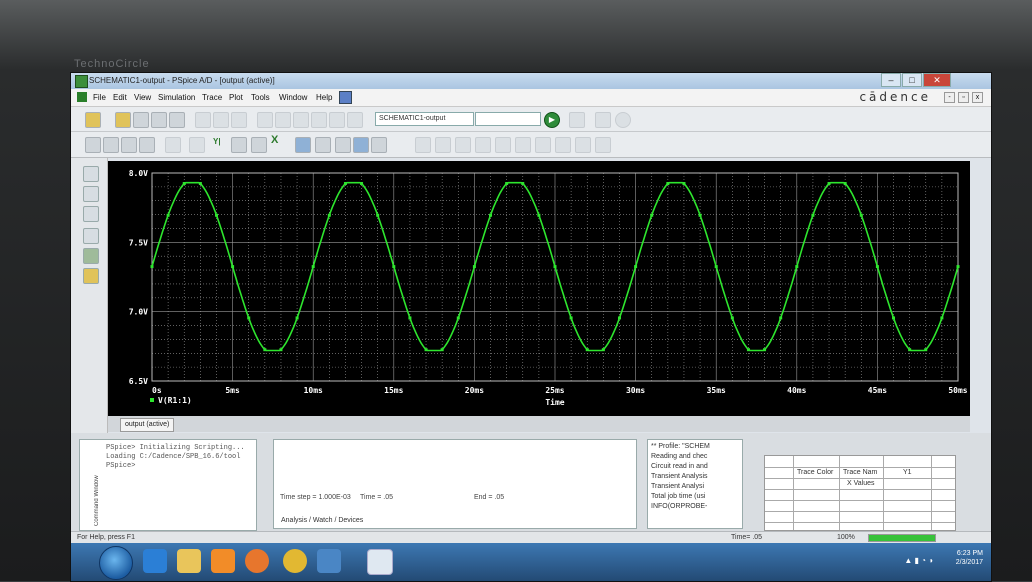  Describe the element at coordinates (91, 194) in the screenshot. I see `netlist-icon` at that location.